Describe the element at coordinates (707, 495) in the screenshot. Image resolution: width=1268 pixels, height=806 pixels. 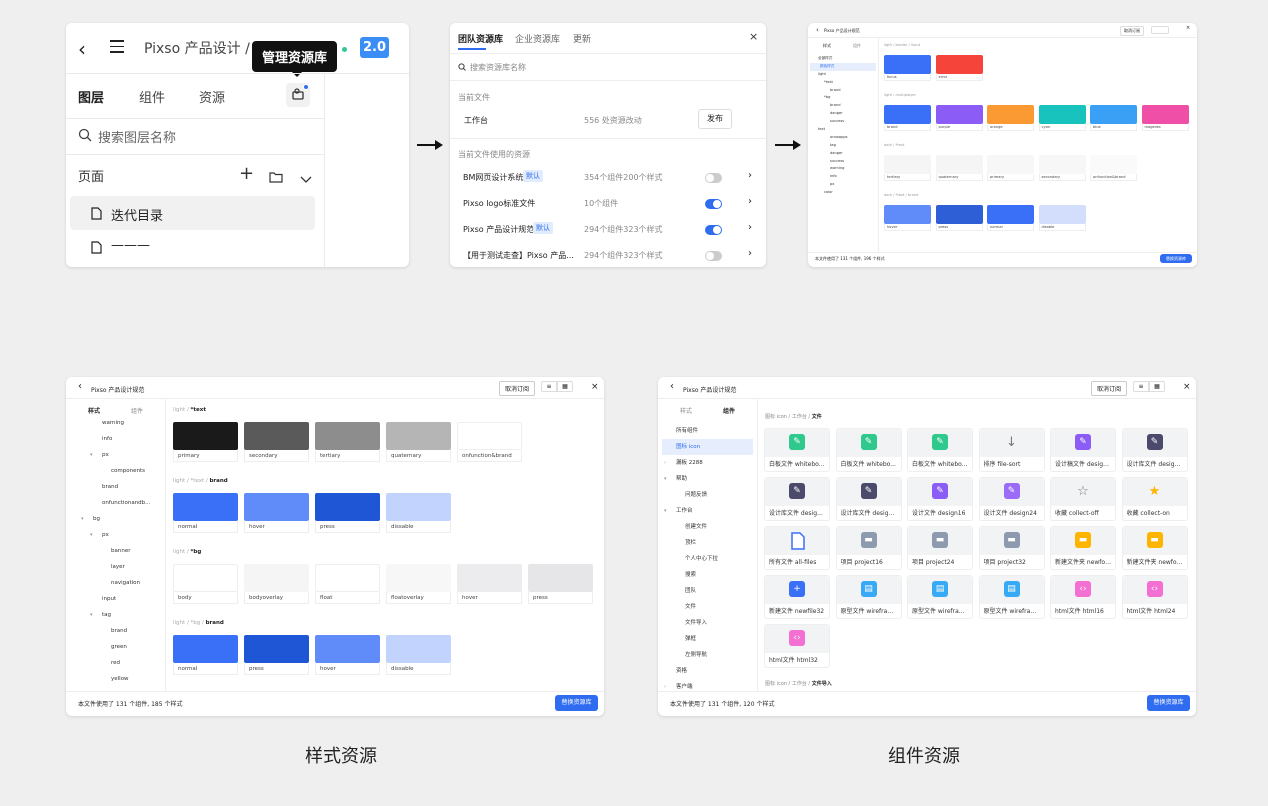
I see `tree-item: 问题反馈` at that location.